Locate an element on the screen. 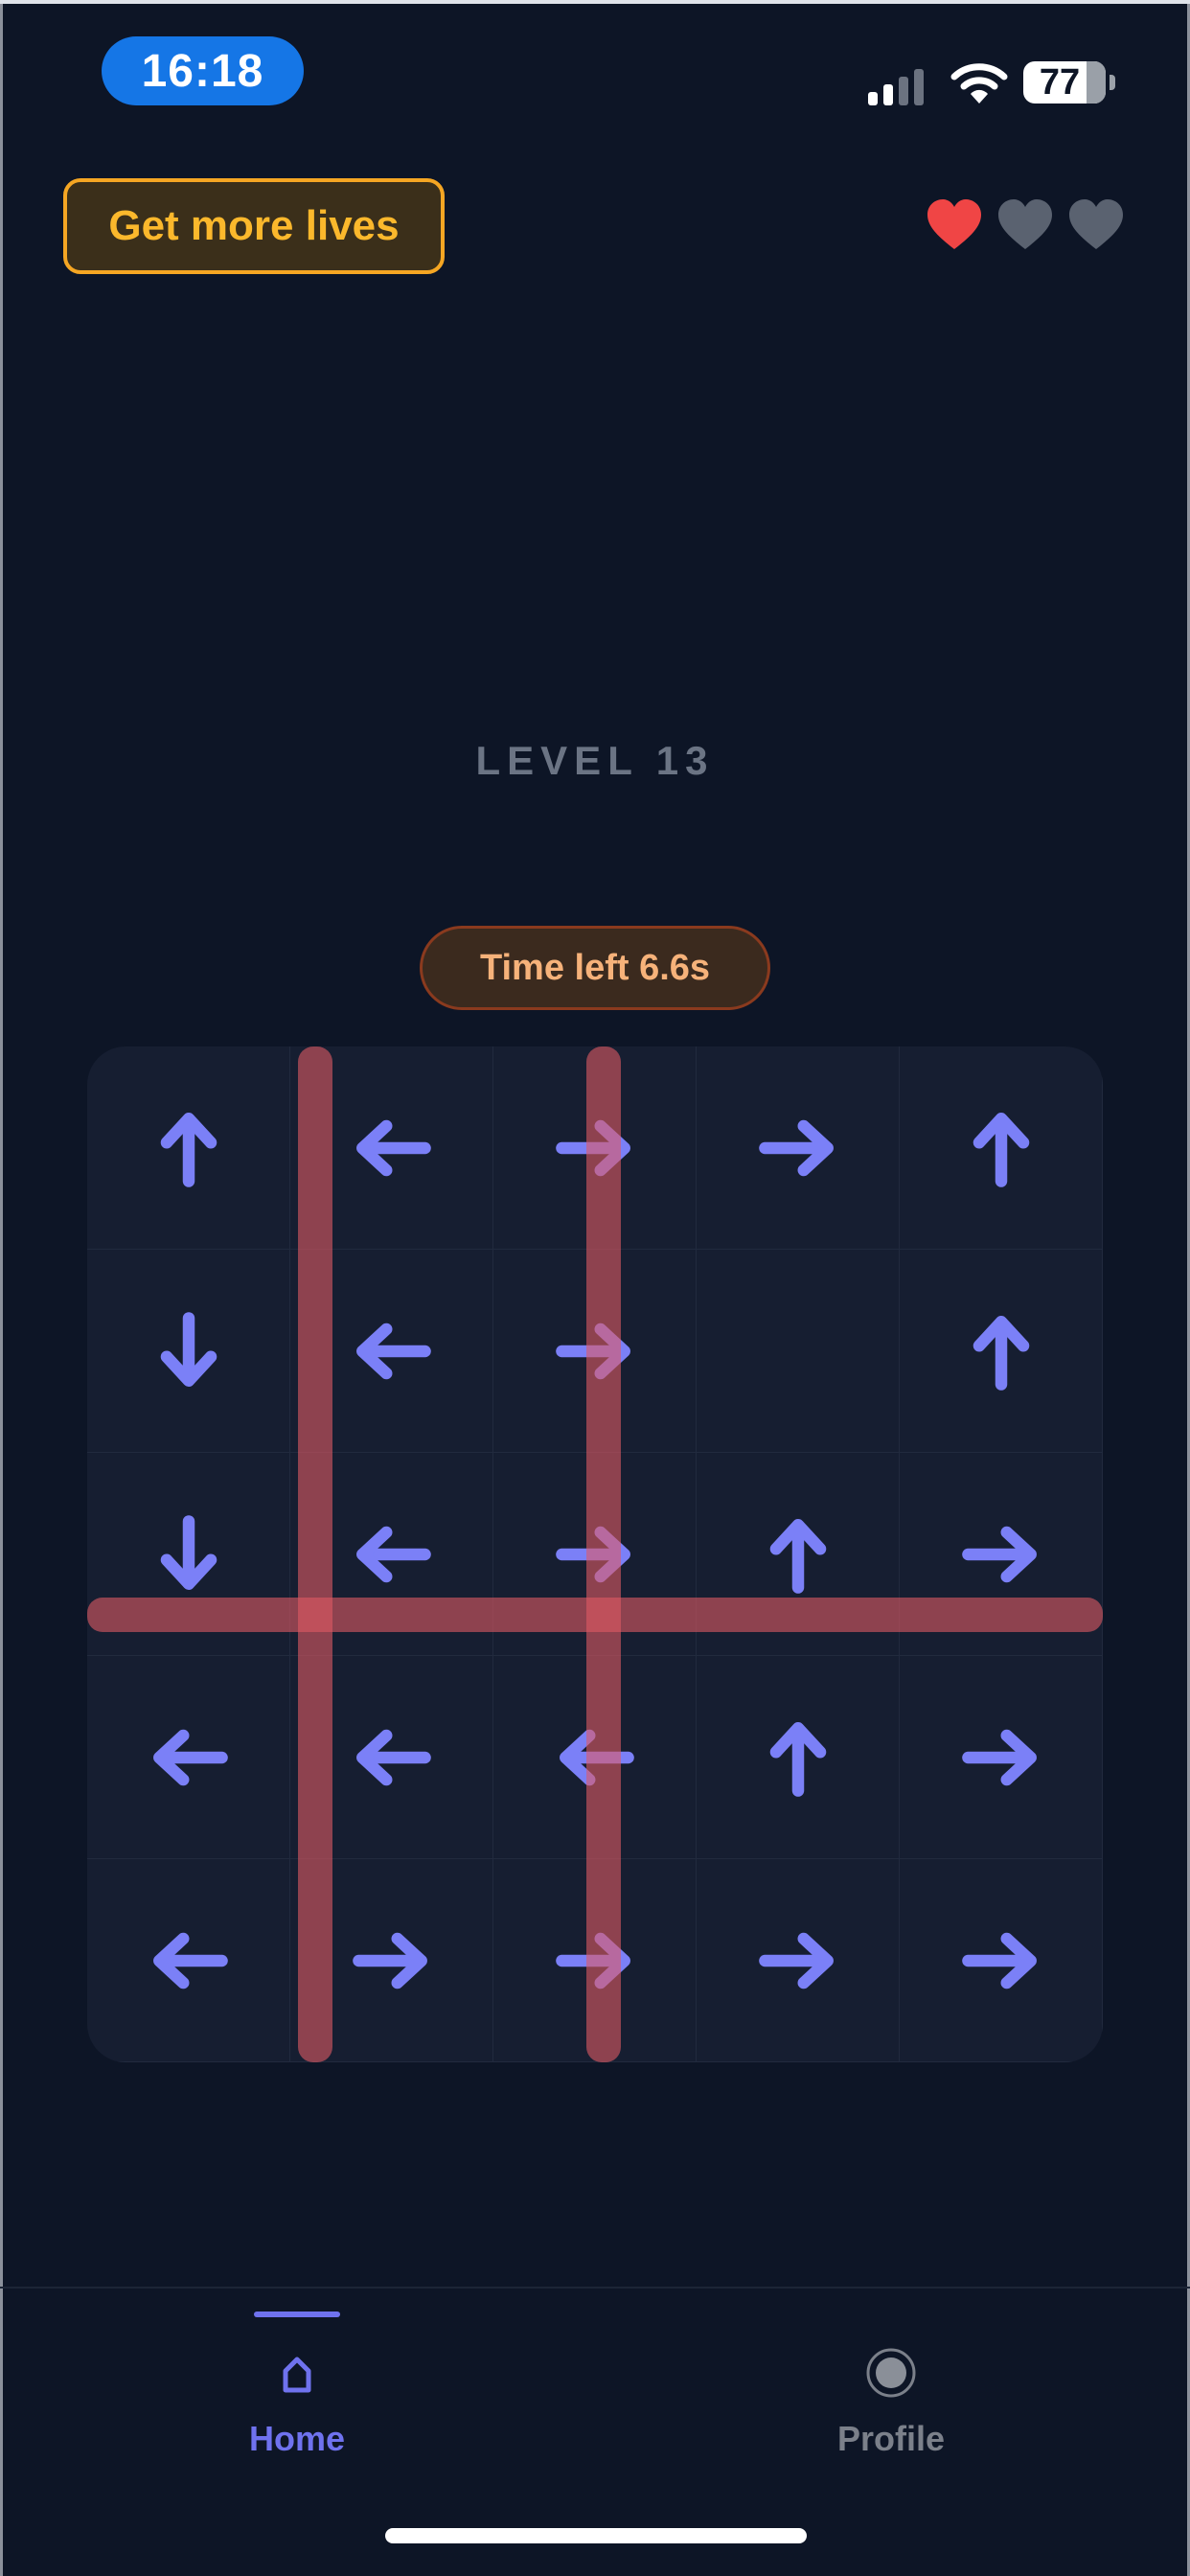 The height and width of the screenshot is (2576, 1190). battery-icon: 77 is located at coordinates (1065, 82).